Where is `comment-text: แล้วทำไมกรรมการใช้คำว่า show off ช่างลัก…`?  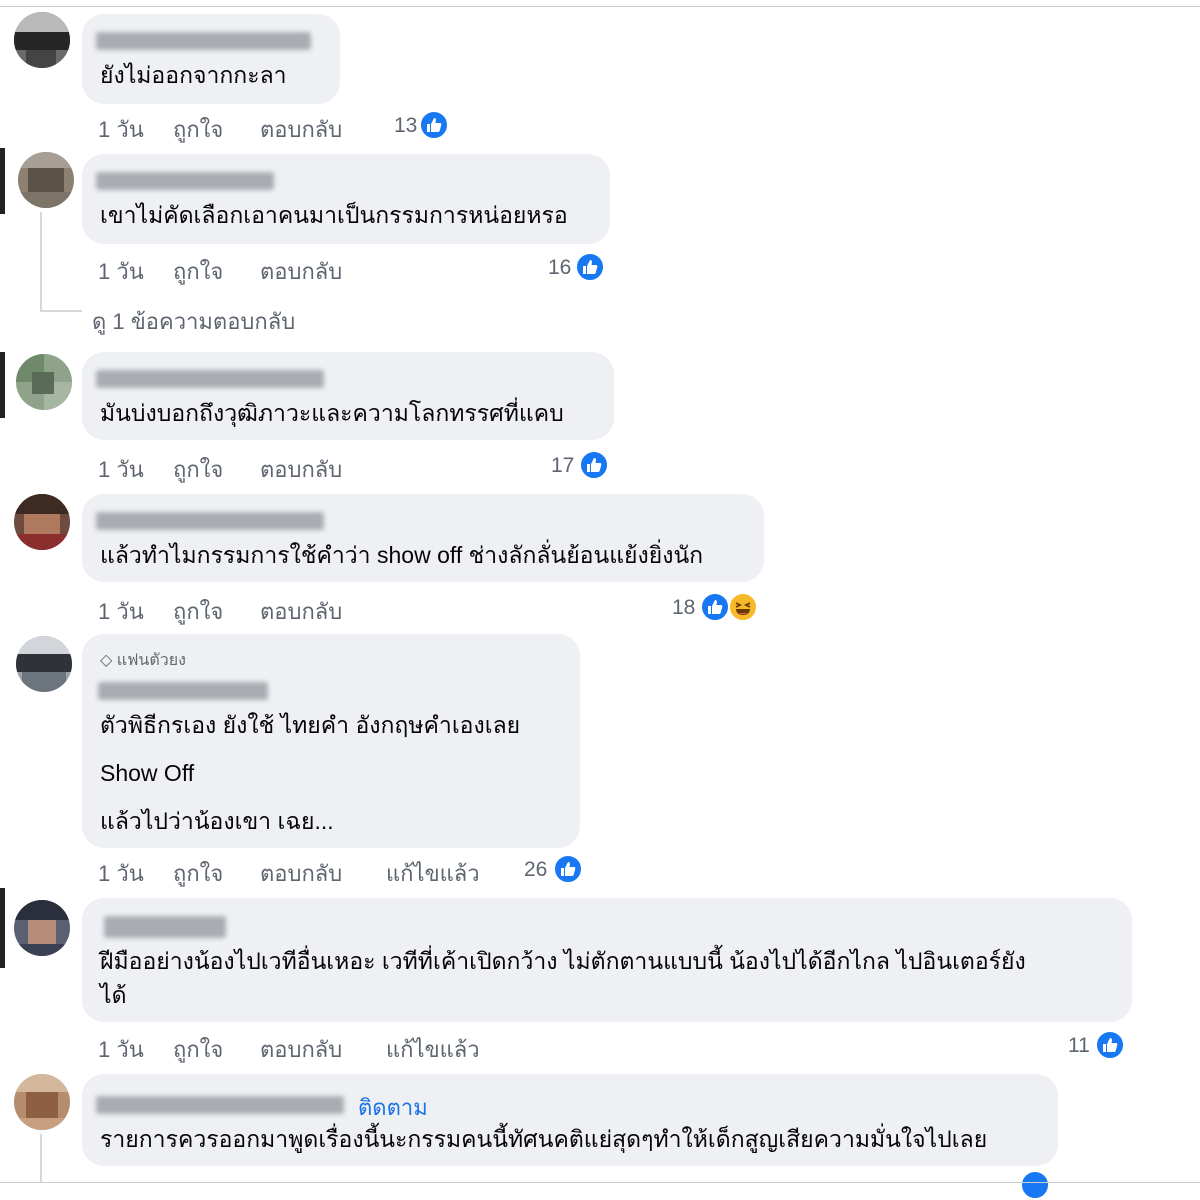
comment-text: แล้วทำไมกรรมการใช้คำว่า show off ช่างลัก… is located at coordinates (402, 555).